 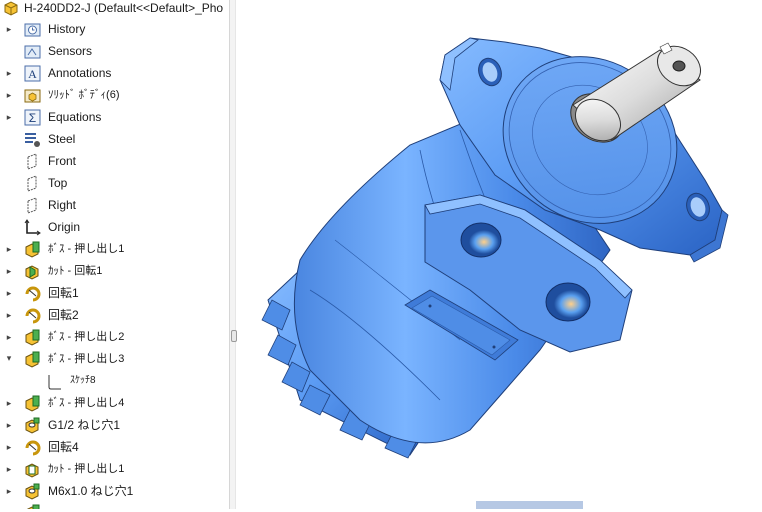 I want to click on tree-item-label: Sensors, so click(x=70, y=51).